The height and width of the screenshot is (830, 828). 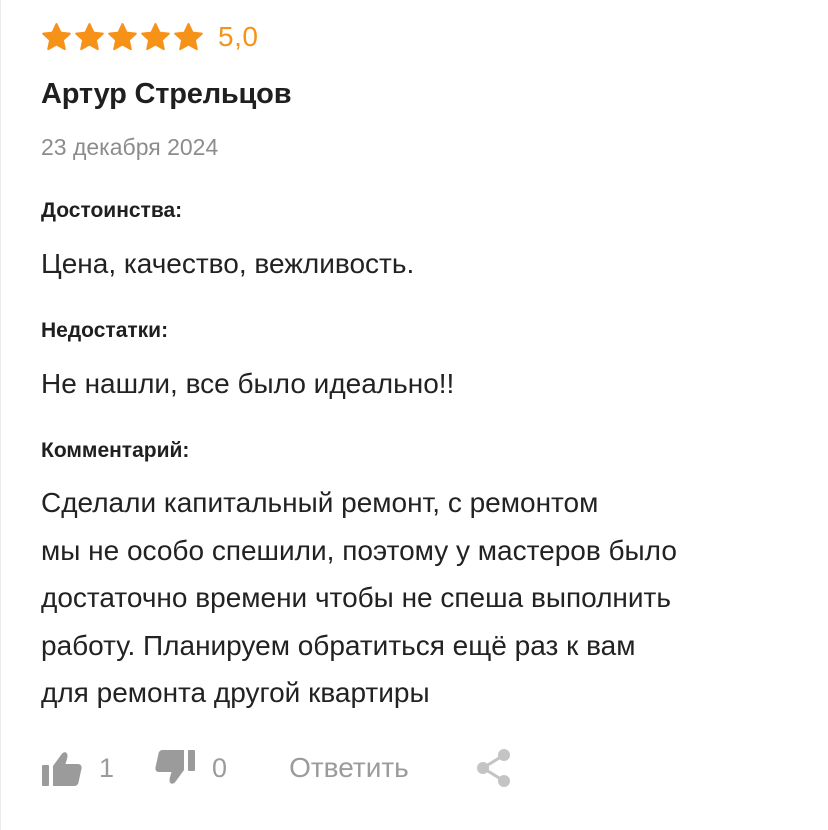 I want to click on comment-label: Комментарий:, so click(x=115, y=450).